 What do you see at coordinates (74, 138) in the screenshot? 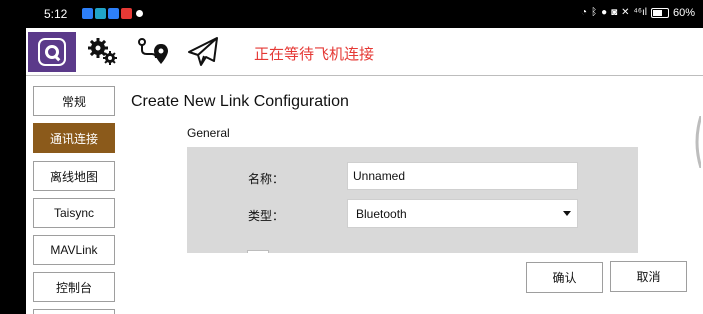
I see `sidebar-item-comm-links: 通讯连接` at bounding box center [74, 138].